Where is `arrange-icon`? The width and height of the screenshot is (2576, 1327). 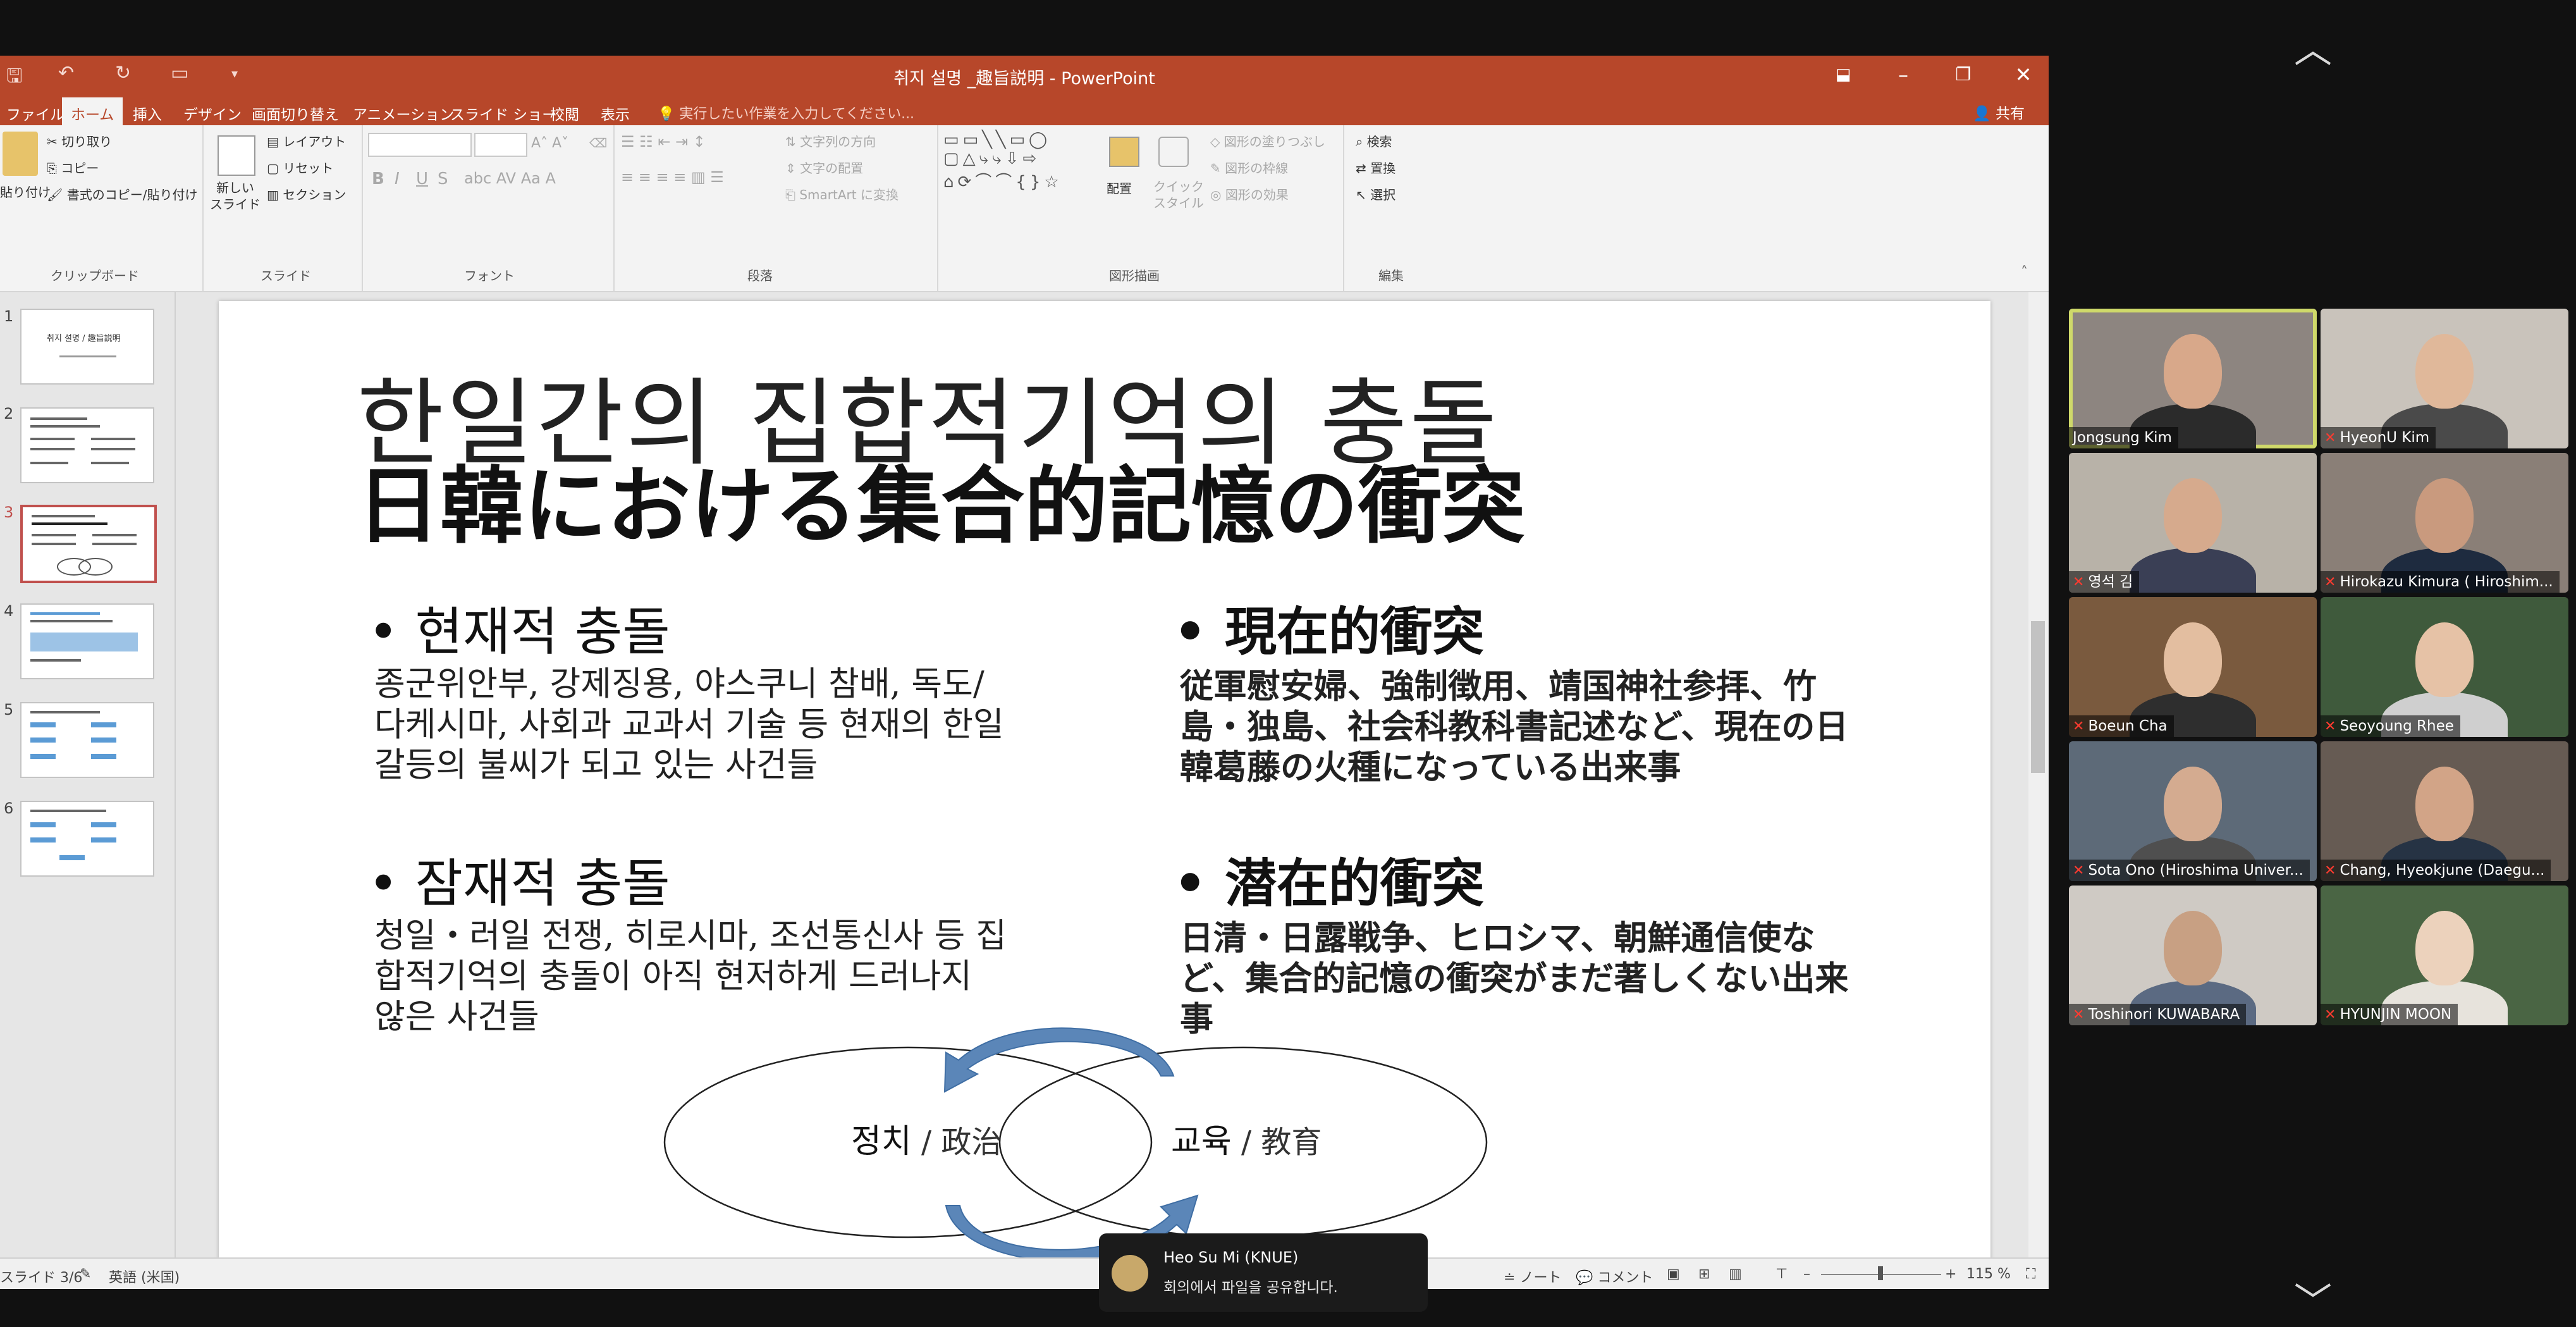 arrange-icon is located at coordinates (1124, 152).